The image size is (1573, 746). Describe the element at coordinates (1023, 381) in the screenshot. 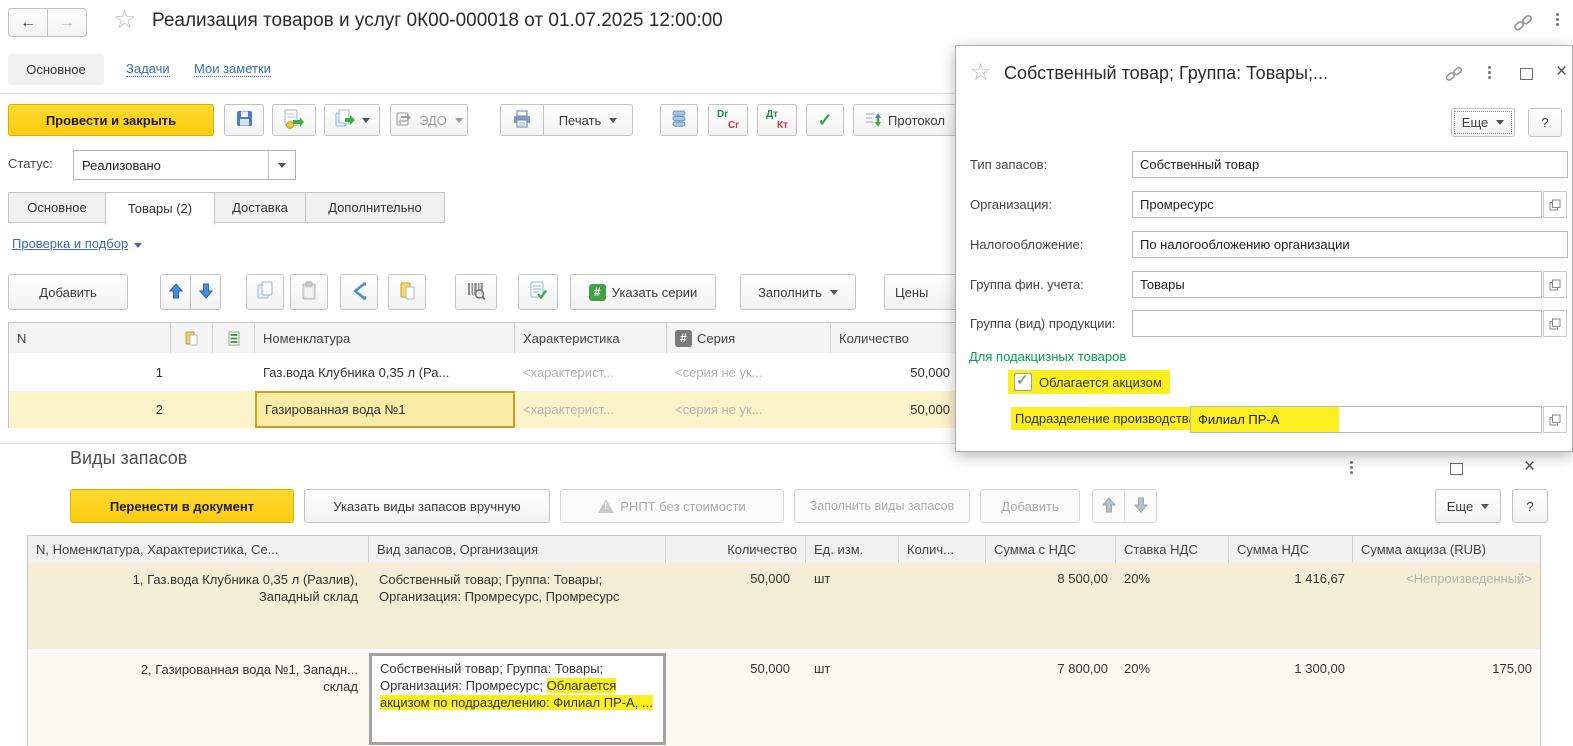

I see `excise-checkbox: ✓` at that location.